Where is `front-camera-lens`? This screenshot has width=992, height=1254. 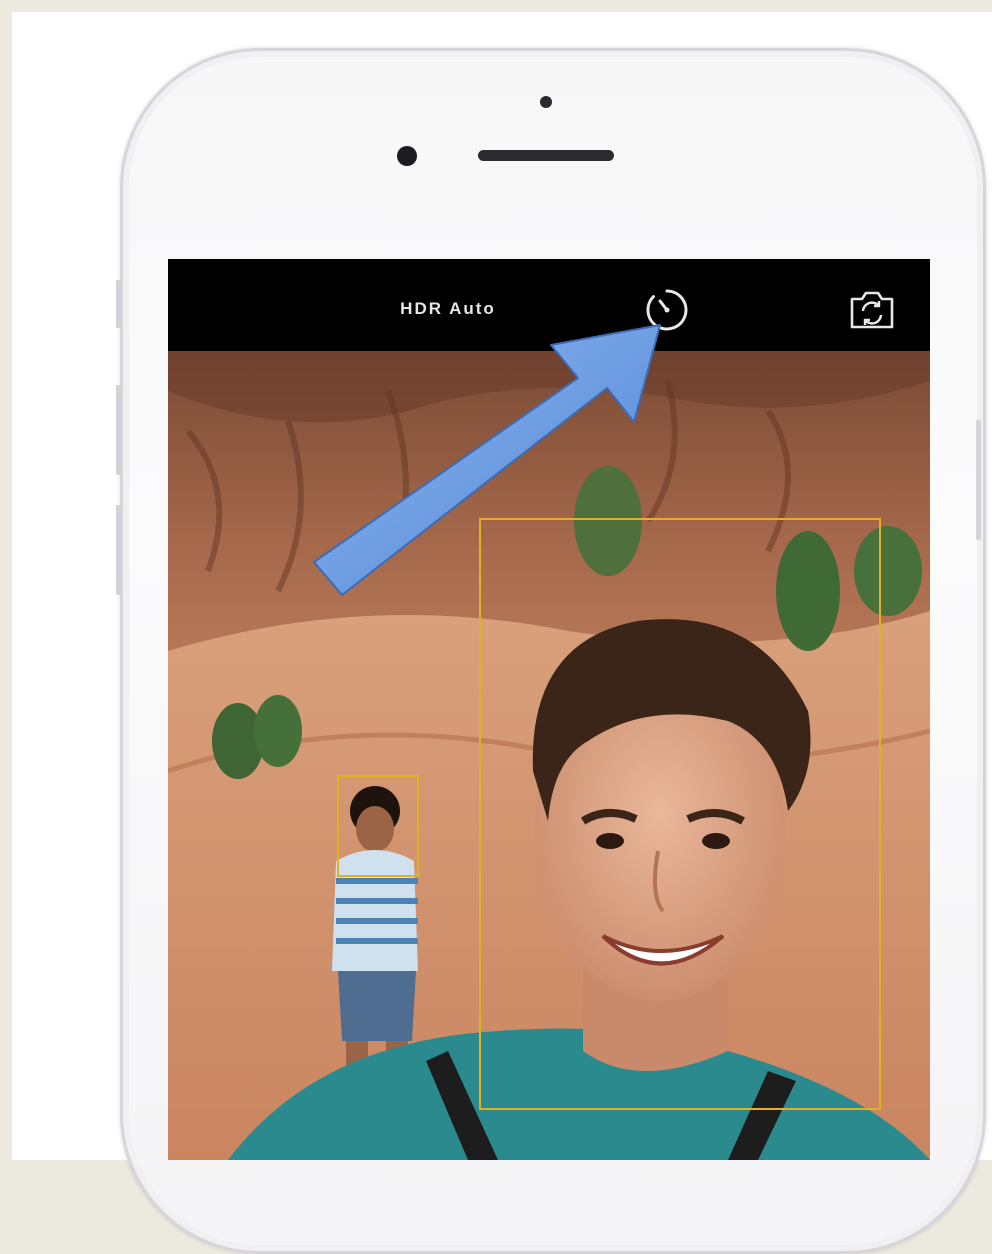 front-camera-lens is located at coordinates (407, 156).